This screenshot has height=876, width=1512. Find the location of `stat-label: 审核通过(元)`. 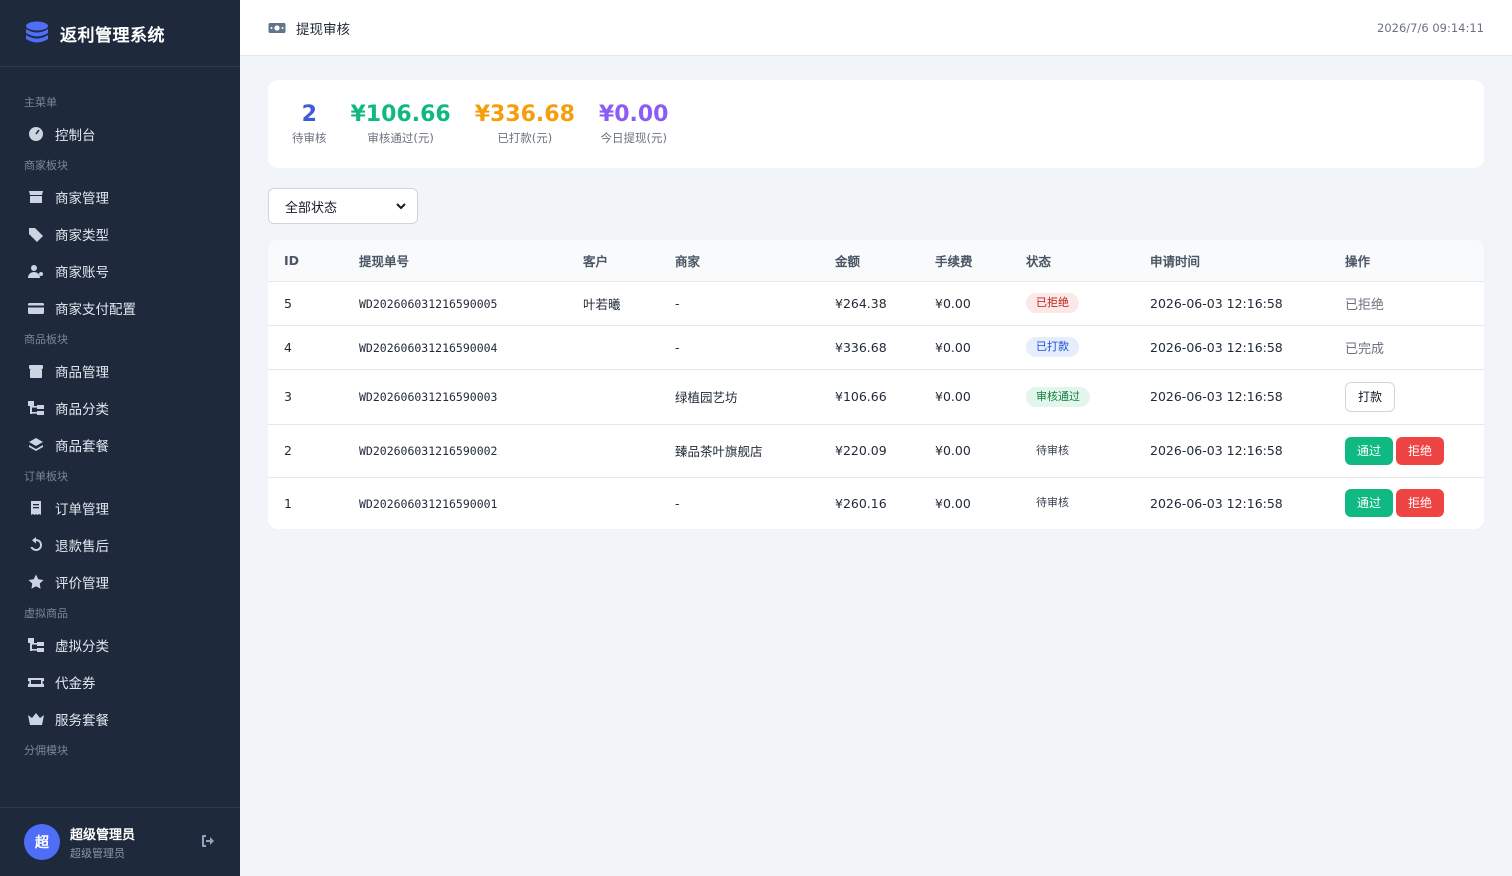

stat-label: 审核通过(元) is located at coordinates (400, 138).